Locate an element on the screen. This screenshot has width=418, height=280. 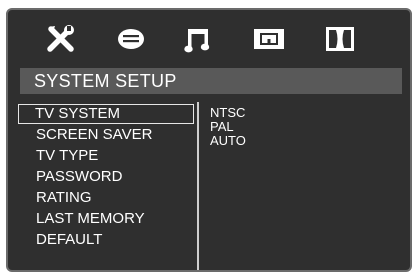
menu-item-tv-type: TV TYPE is located at coordinates (106, 156).